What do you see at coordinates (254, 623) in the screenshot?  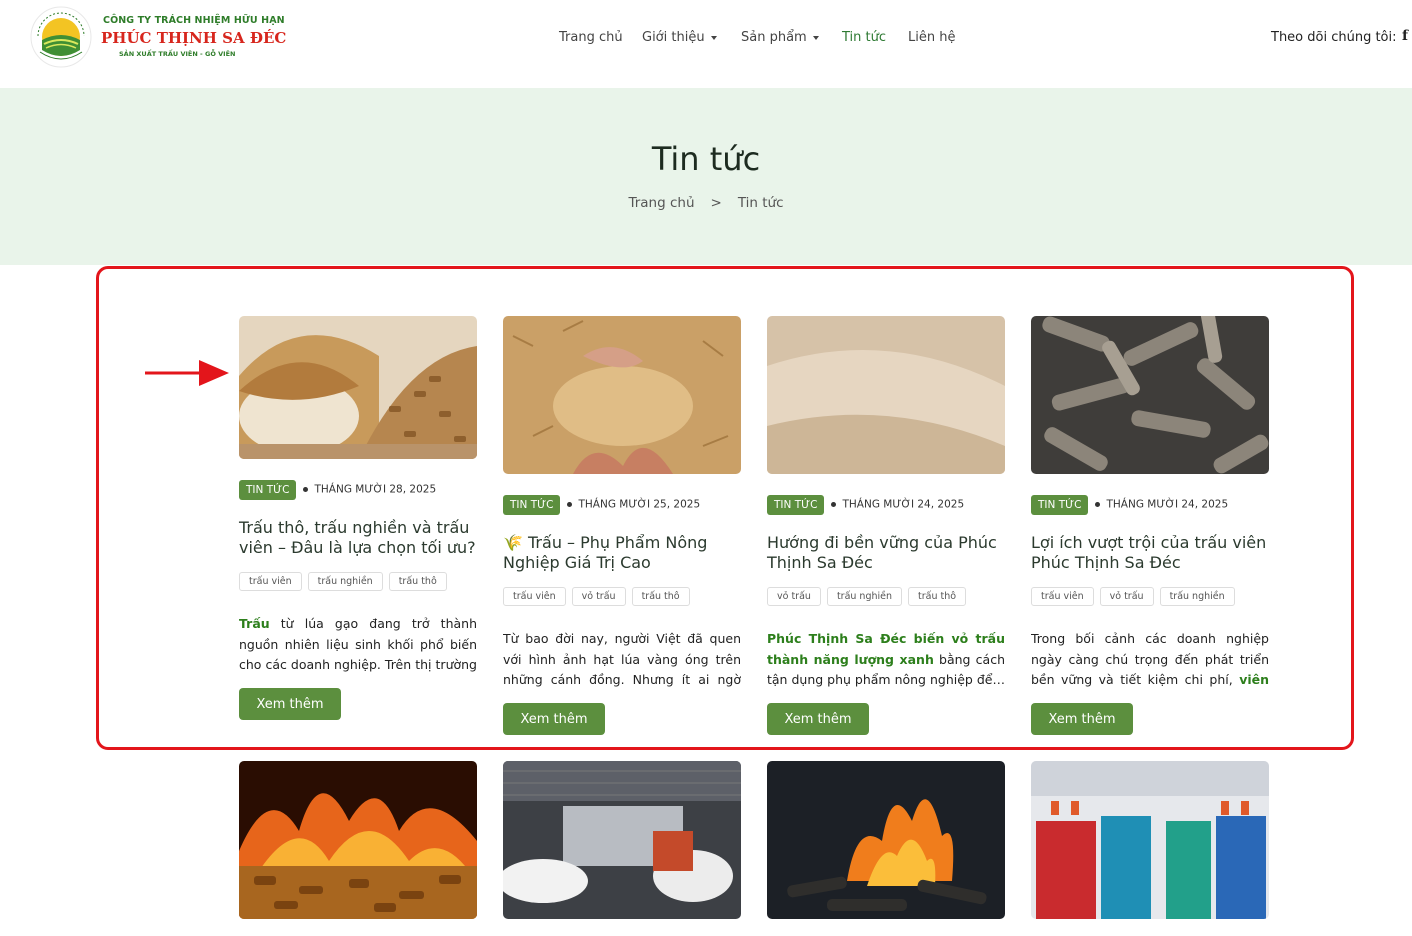 I see `post-excerpt-highlight: Trấu` at bounding box center [254, 623].